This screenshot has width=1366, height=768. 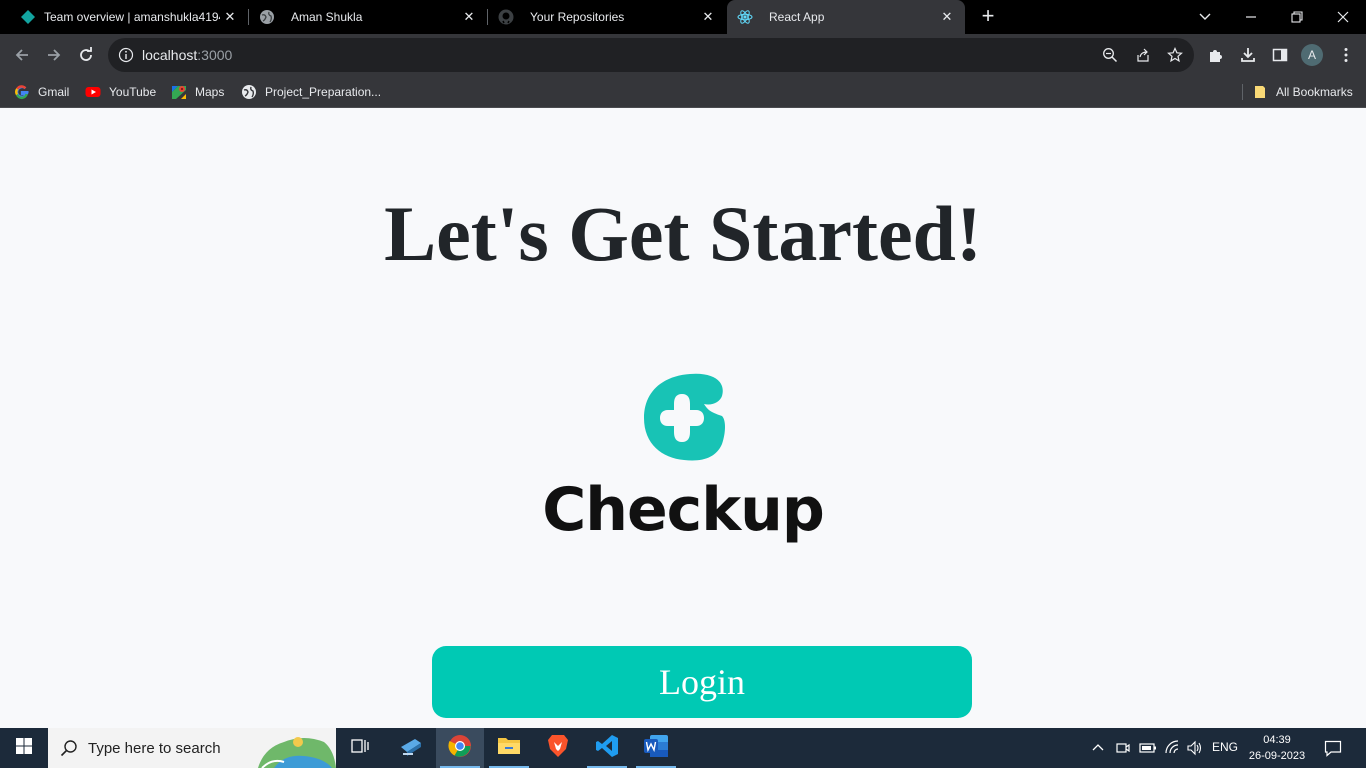 What do you see at coordinates (1098, 750) in the screenshot?
I see `chevron-up-icon` at bounding box center [1098, 750].